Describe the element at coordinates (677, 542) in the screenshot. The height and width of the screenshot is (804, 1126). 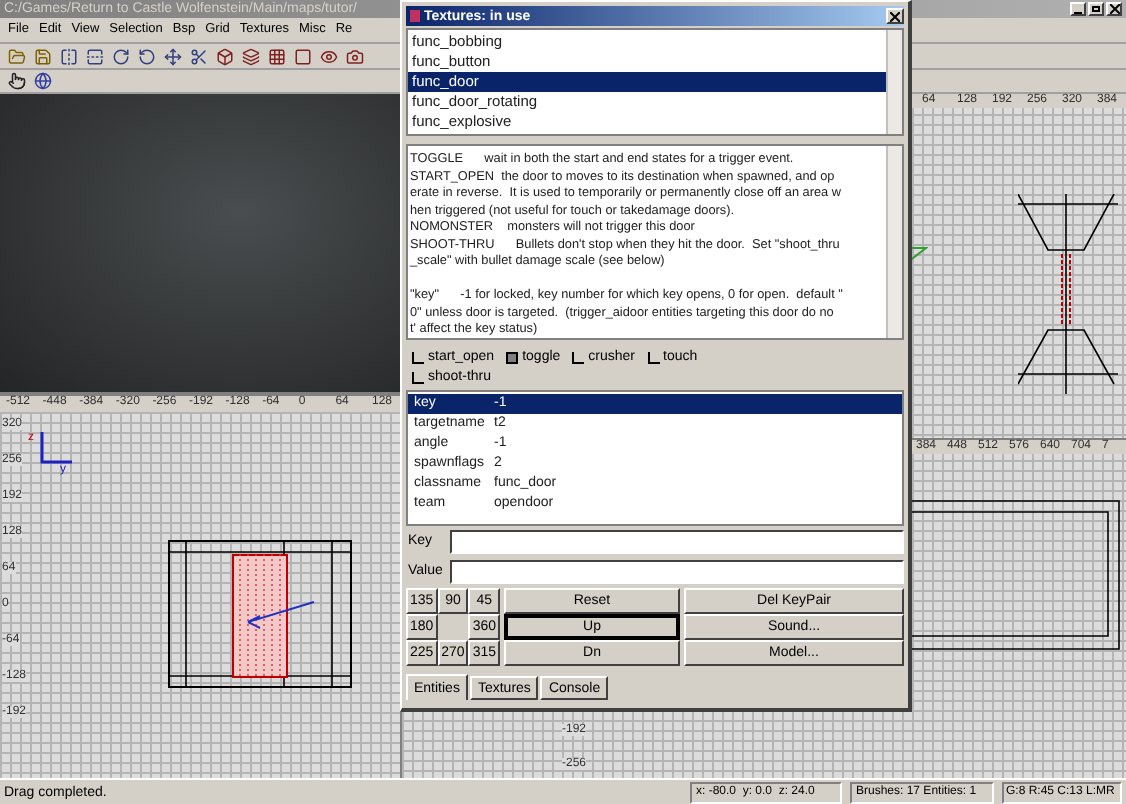
I see `key-field` at that location.